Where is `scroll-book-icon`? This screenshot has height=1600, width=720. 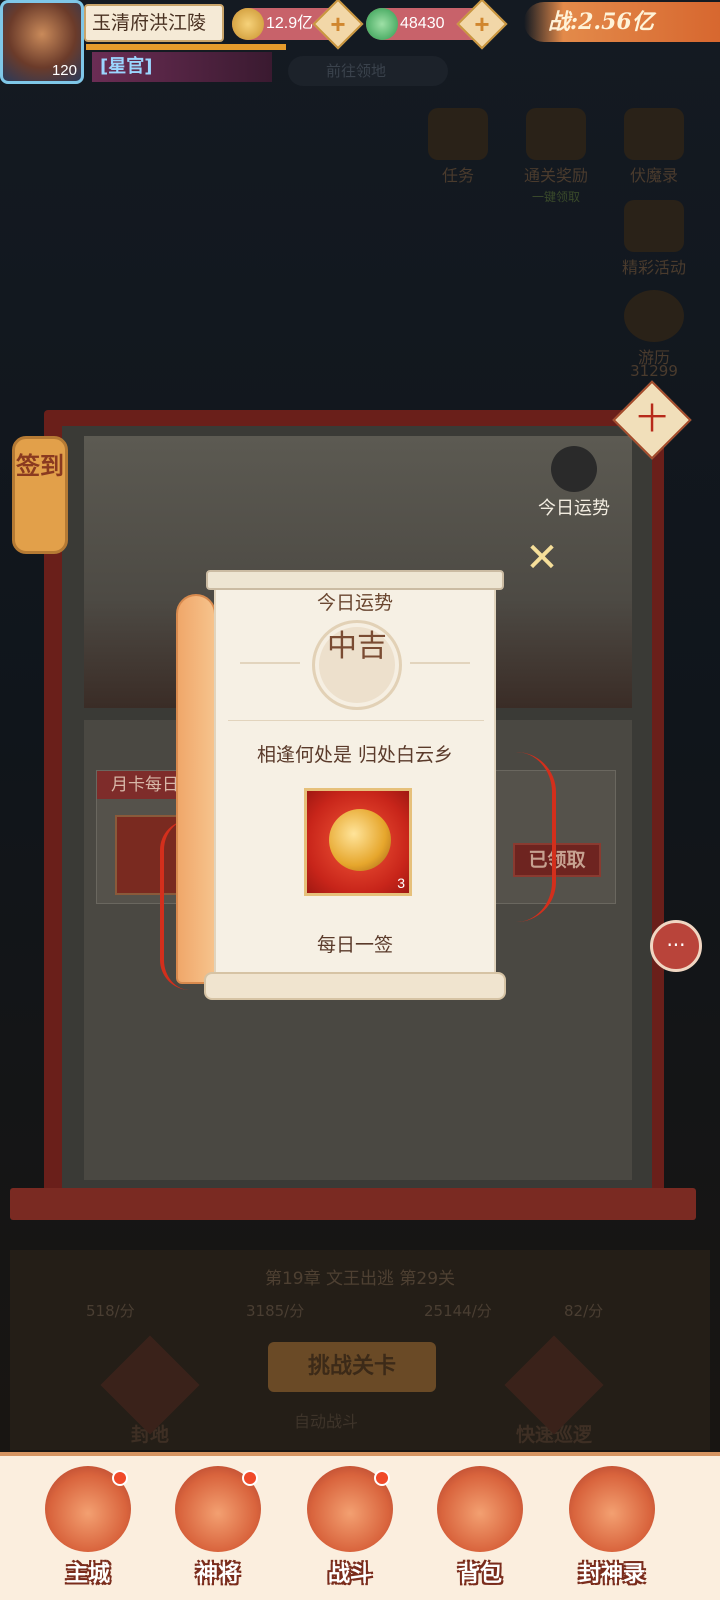 scroll-book-icon is located at coordinates (654, 134).